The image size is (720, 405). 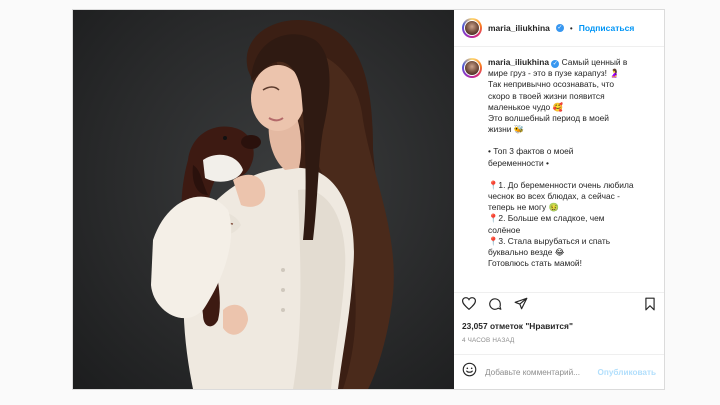 What do you see at coordinates (561, 184) in the screenshot?
I see `caption-line: 📍1. До беременности очень любила` at bounding box center [561, 184].